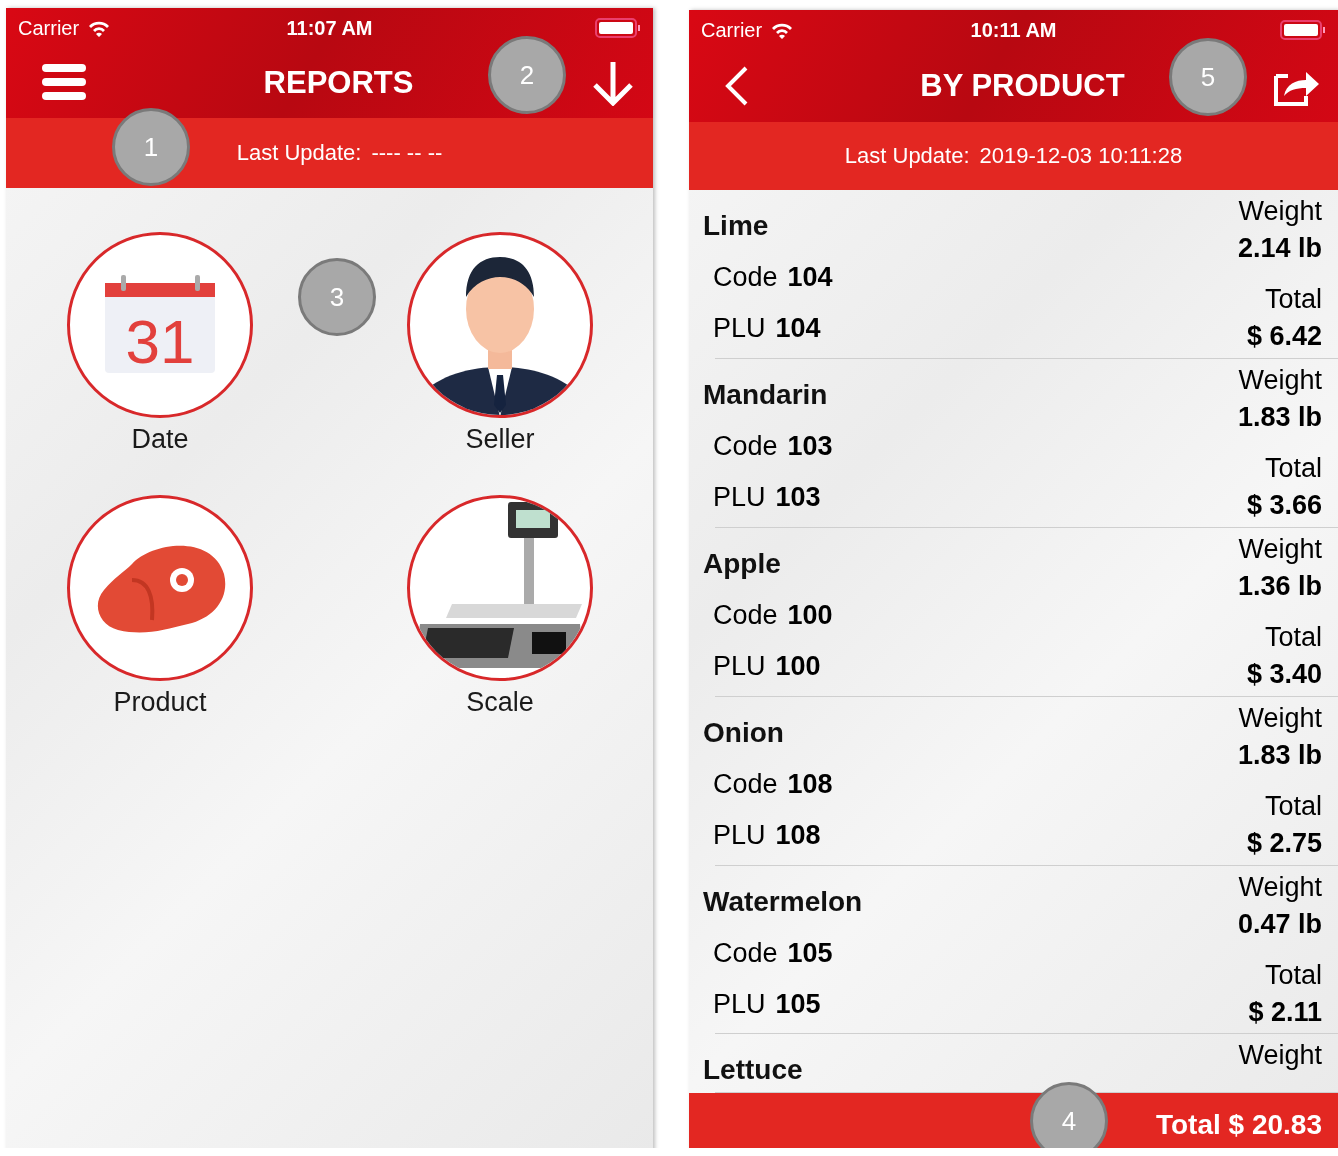 This screenshot has height=1156, width=1338. I want to click on tile-label: Date, so click(160, 439).